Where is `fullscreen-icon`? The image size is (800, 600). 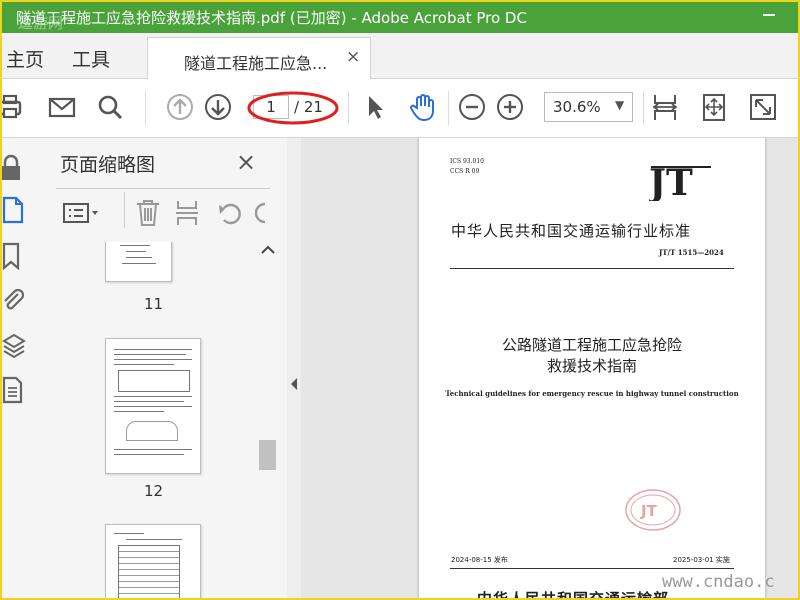 fullscreen-icon is located at coordinates (763, 107).